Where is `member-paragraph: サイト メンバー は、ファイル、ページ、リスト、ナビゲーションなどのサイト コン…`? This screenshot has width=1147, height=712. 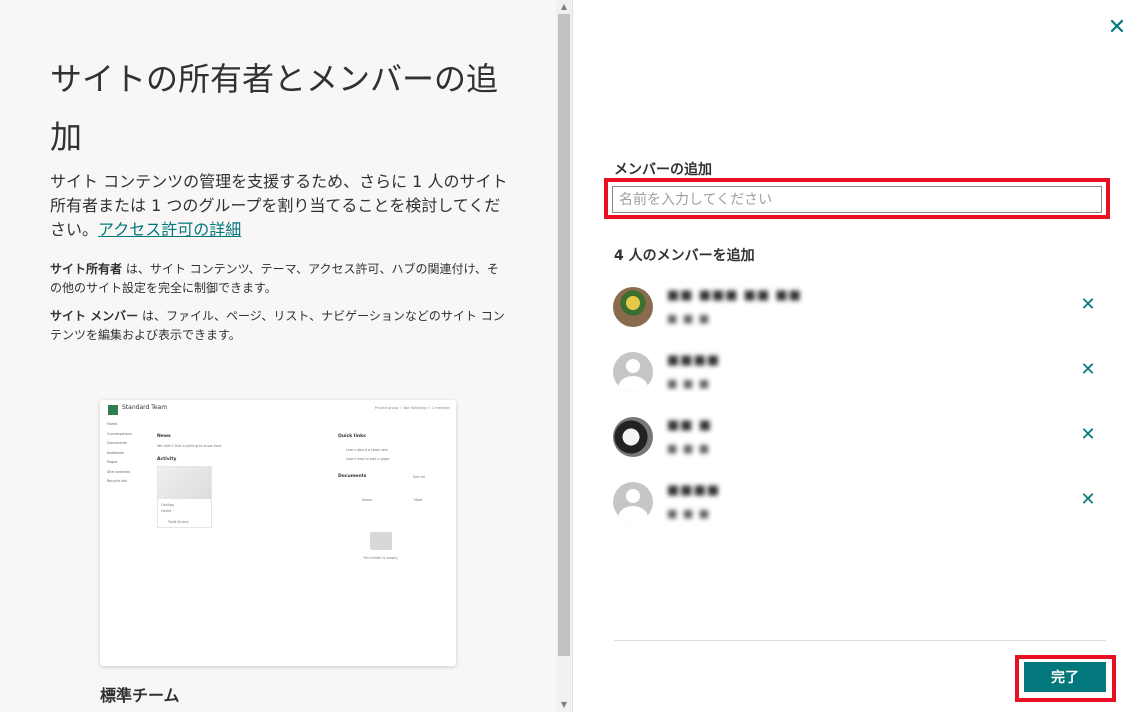 member-paragraph: サイト メンバー は、ファイル、ページ、リスト、ナビゲーションなどのサイト コン… is located at coordinates (280, 326).